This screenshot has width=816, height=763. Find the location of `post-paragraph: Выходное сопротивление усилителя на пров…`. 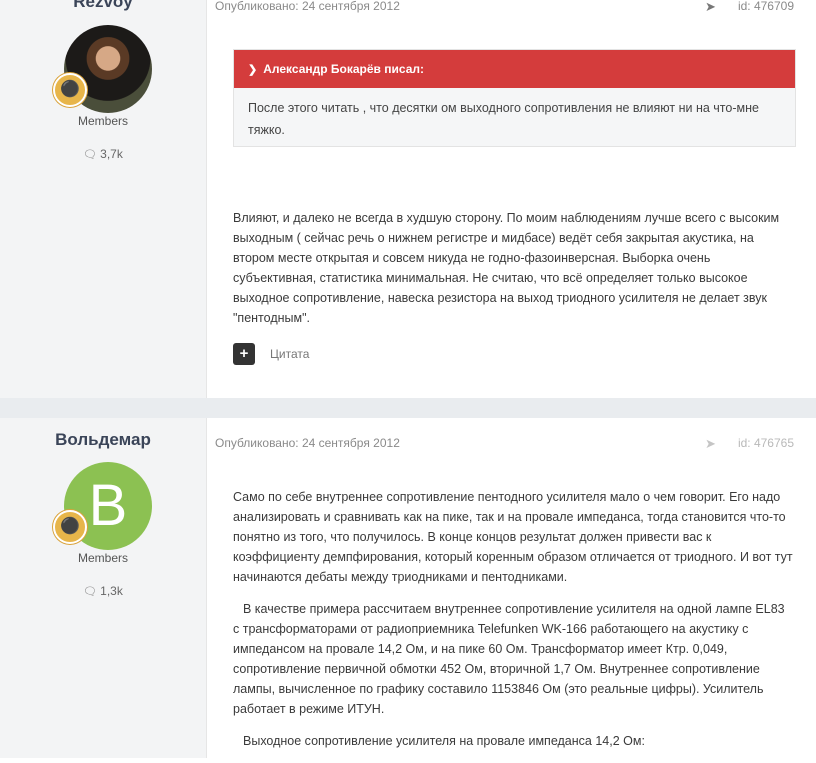

post-paragraph: Выходное сопротивление усилителя на пров… is located at coordinates (444, 741).